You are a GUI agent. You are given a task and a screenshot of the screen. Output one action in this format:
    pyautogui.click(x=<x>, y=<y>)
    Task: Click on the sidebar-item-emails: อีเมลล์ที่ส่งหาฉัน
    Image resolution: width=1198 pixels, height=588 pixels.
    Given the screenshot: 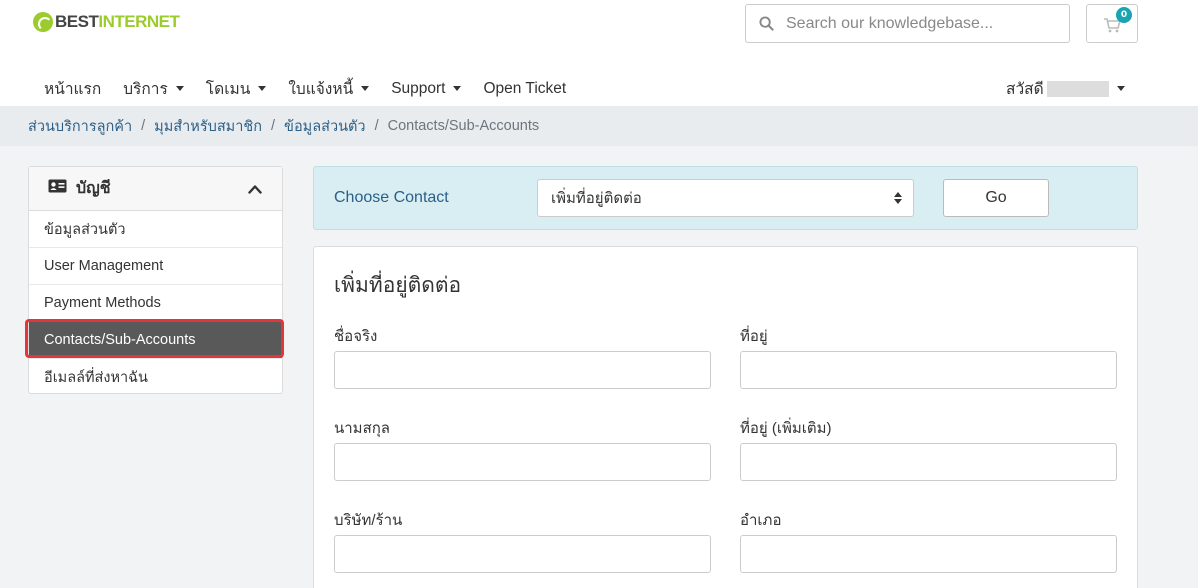 What is the action you would take?
    pyautogui.click(x=155, y=377)
    